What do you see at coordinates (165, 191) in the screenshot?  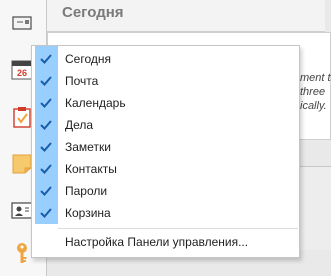 I see `menu-item-passwords: Пароли` at bounding box center [165, 191].